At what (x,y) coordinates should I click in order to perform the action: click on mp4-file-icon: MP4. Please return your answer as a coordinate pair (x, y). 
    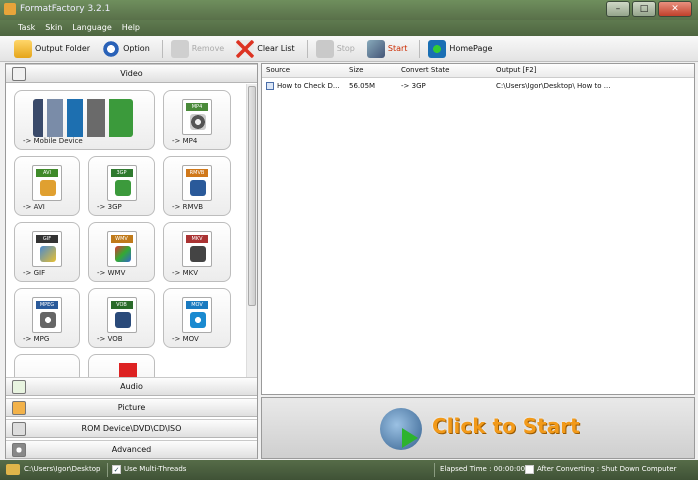
    Looking at the image, I should click on (197, 117).